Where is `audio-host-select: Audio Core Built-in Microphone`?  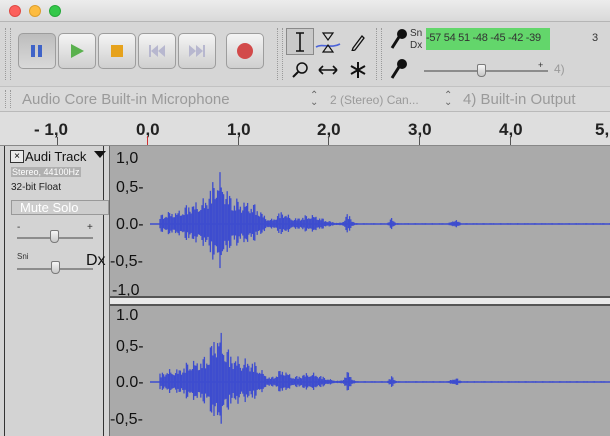 audio-host-select: Audio Core Built-in Microphone is located at coordinates (126, 99).